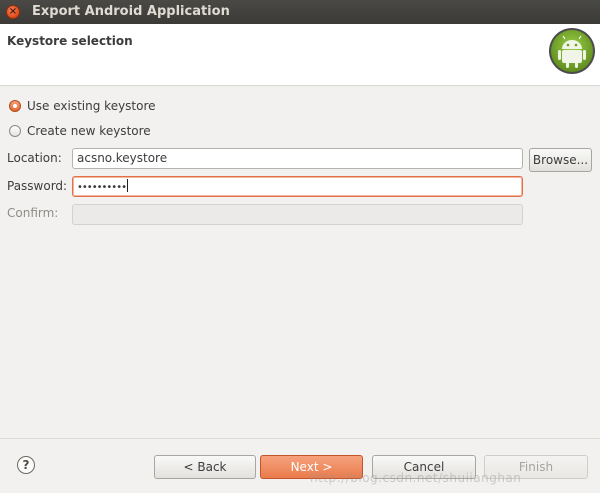 This screenshot has height=493, width=600. What do you see at coordinates (102, 187) in the screenshot?
I see `password-value: ••••••••••` at bounding box center [102, 187].